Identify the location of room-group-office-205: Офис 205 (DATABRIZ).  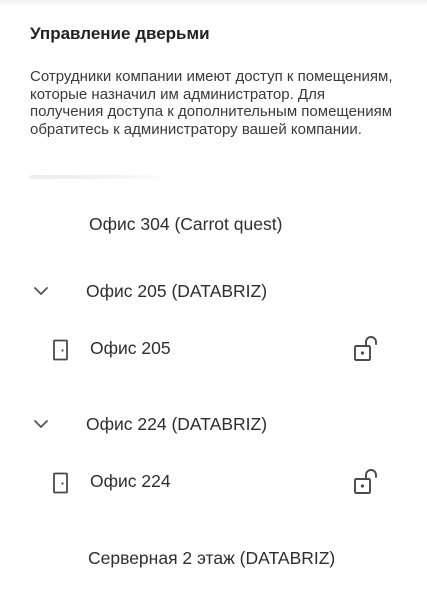
(213, 292).